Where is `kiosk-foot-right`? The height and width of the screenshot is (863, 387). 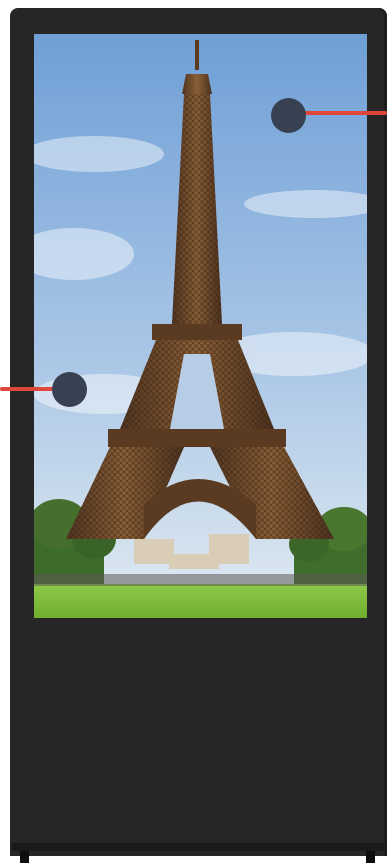 kiosk-foot-right is located at coordinates (370, 857).